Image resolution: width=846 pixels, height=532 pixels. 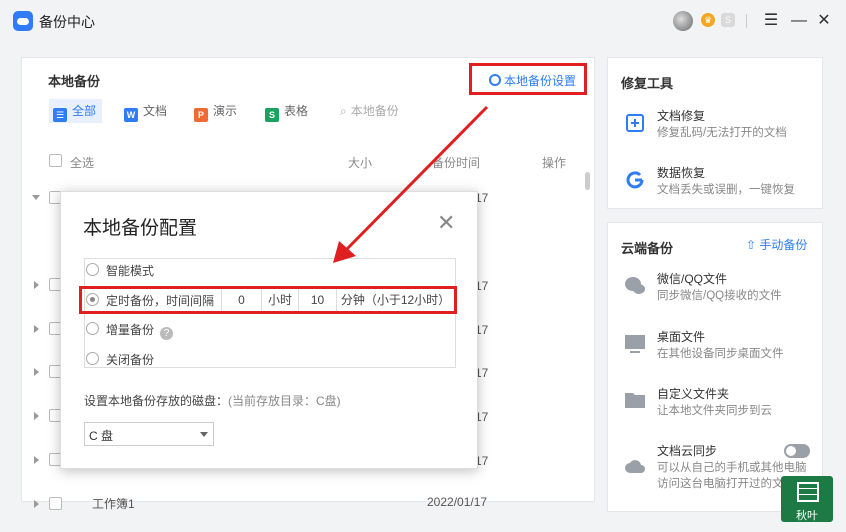 I want to click on filter-all: ☰ 全部, so click(x=76, y=111).